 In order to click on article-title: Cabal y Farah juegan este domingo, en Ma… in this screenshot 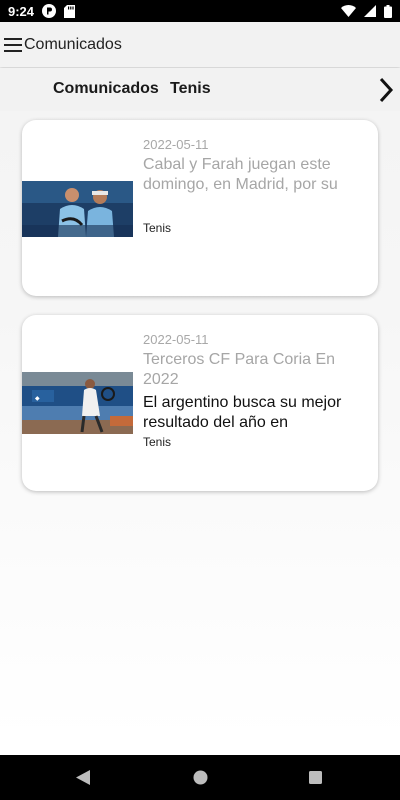, I will do `click(255, 175)`.